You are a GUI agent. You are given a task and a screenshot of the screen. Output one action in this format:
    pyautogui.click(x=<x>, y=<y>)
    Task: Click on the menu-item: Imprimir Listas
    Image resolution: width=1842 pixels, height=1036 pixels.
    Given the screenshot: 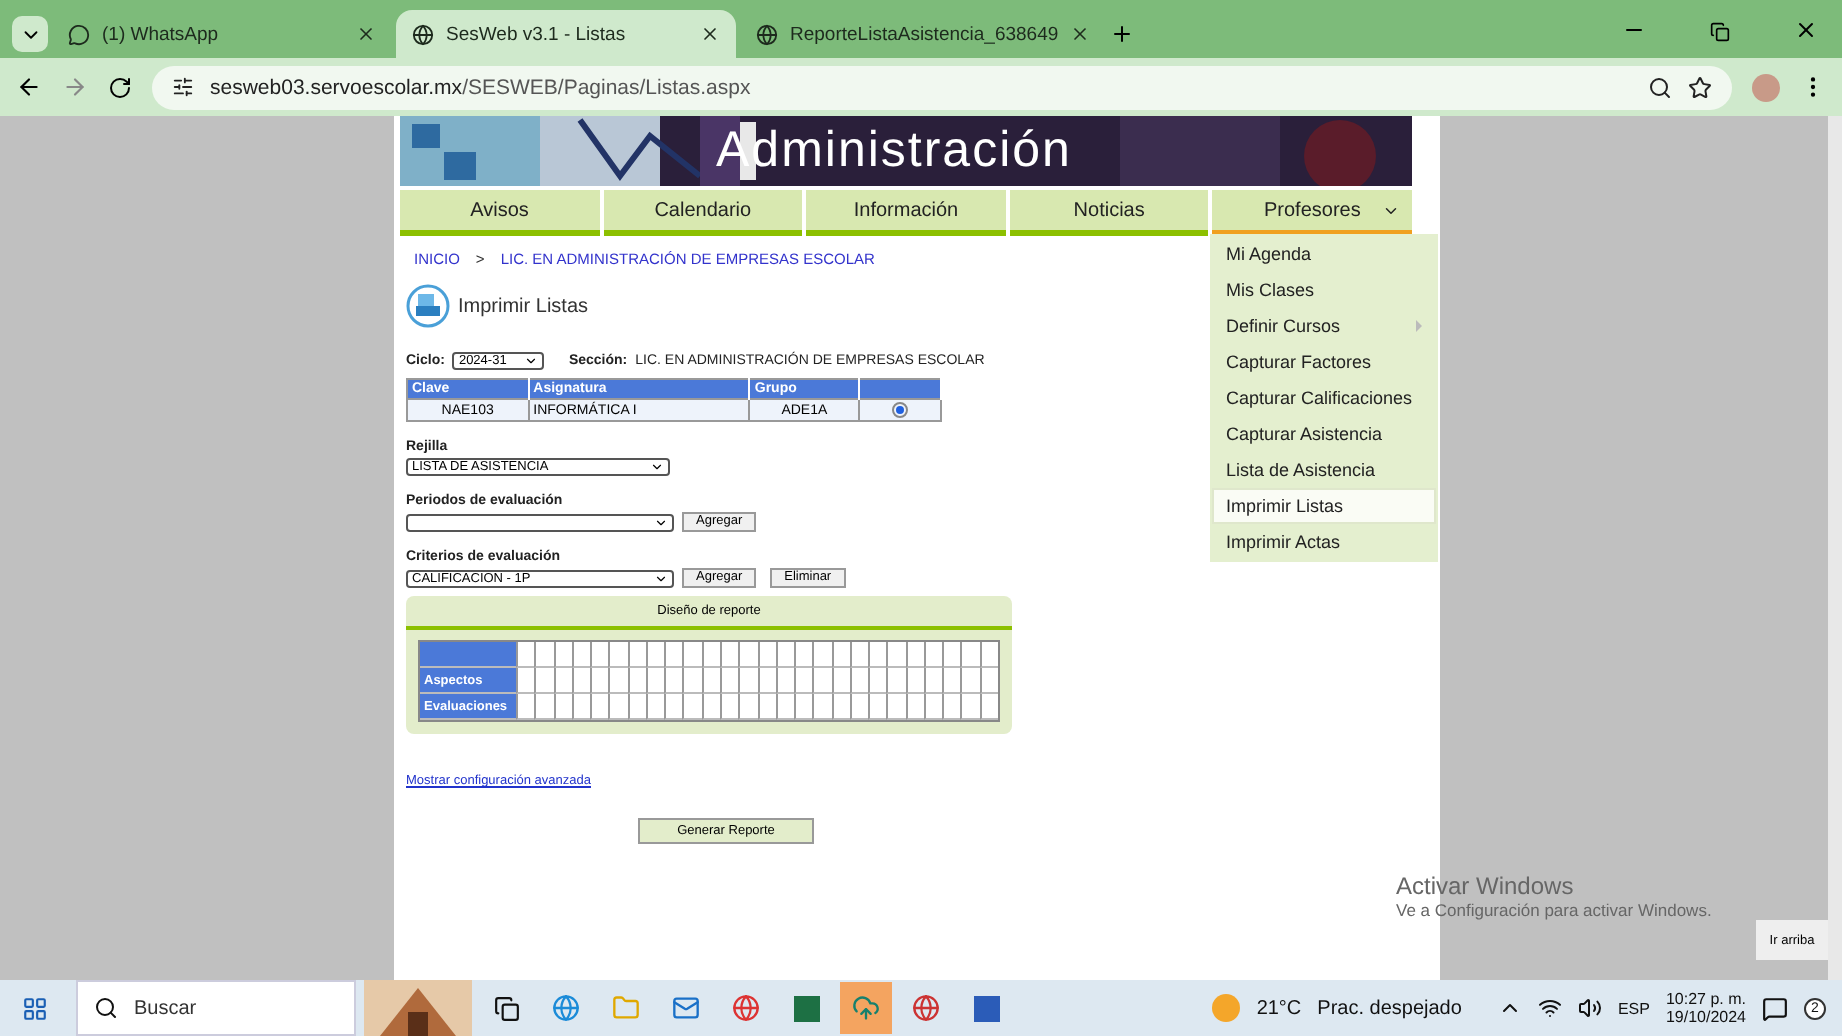 What is the action you would take?
    pyautogui.click(x=1324, y=506)
    